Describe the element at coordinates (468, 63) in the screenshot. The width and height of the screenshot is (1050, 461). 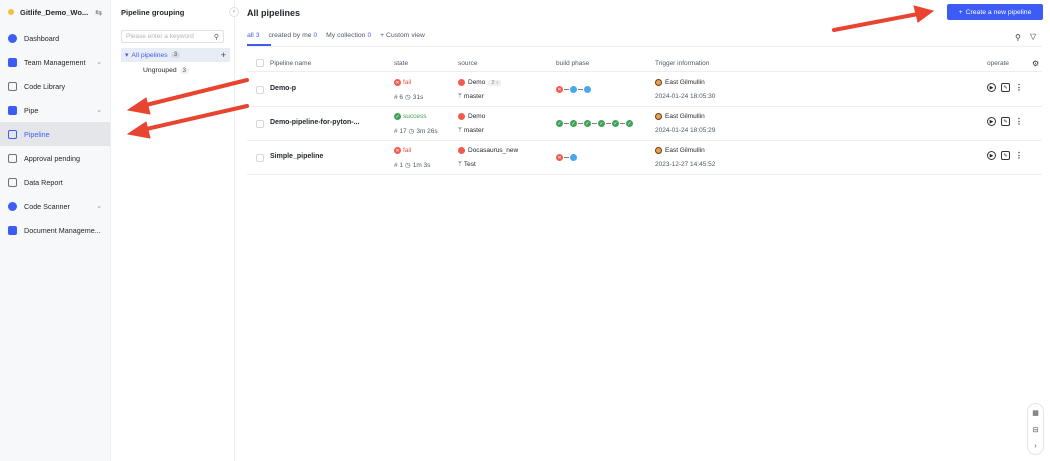
I see `column-header-source: source` at that location.